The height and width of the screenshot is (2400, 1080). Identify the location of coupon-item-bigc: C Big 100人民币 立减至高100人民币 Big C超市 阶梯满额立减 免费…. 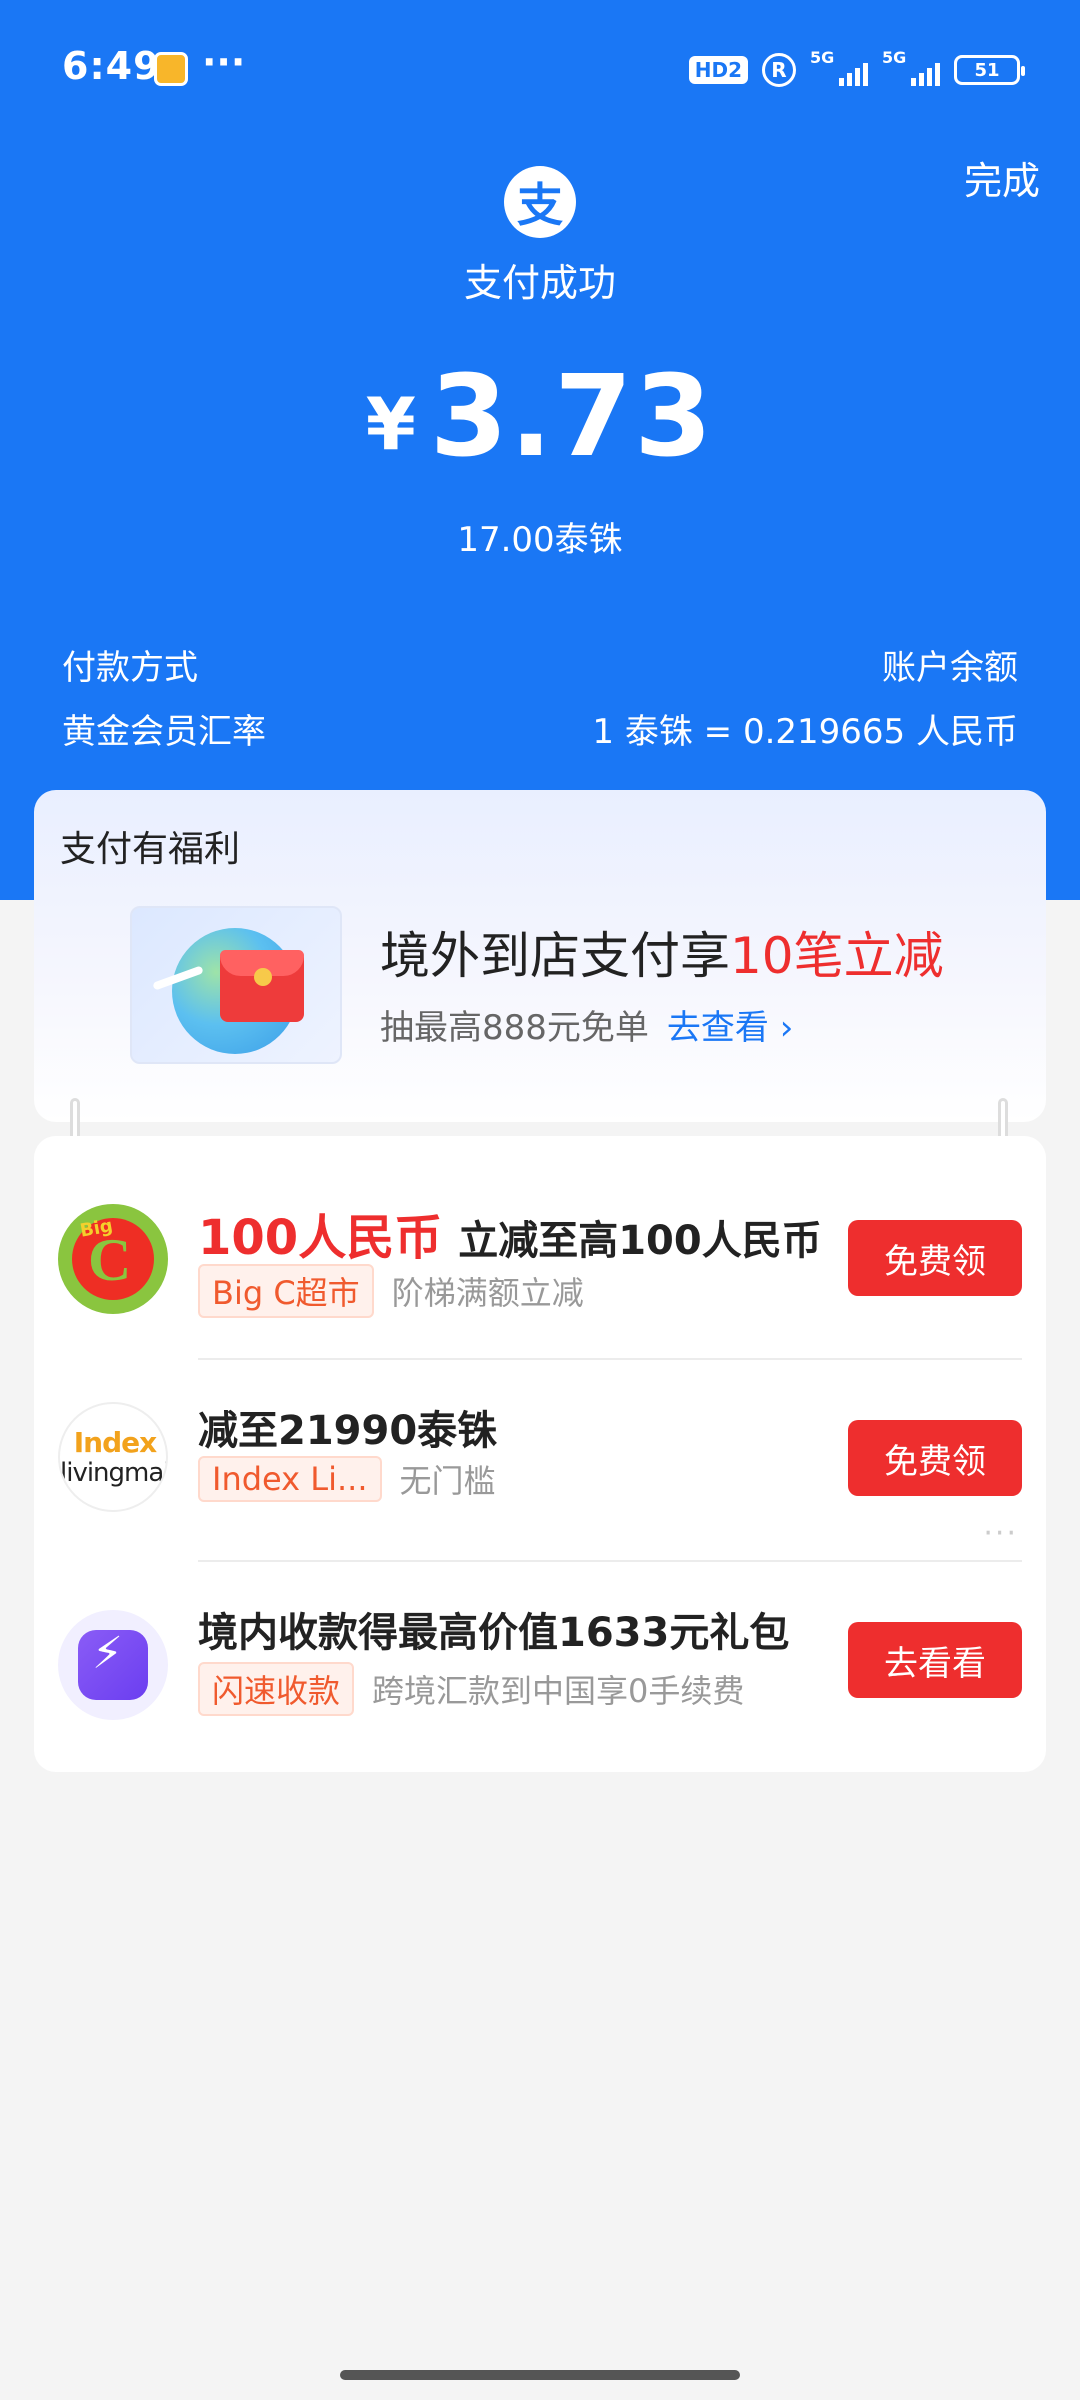
(540, 1236).